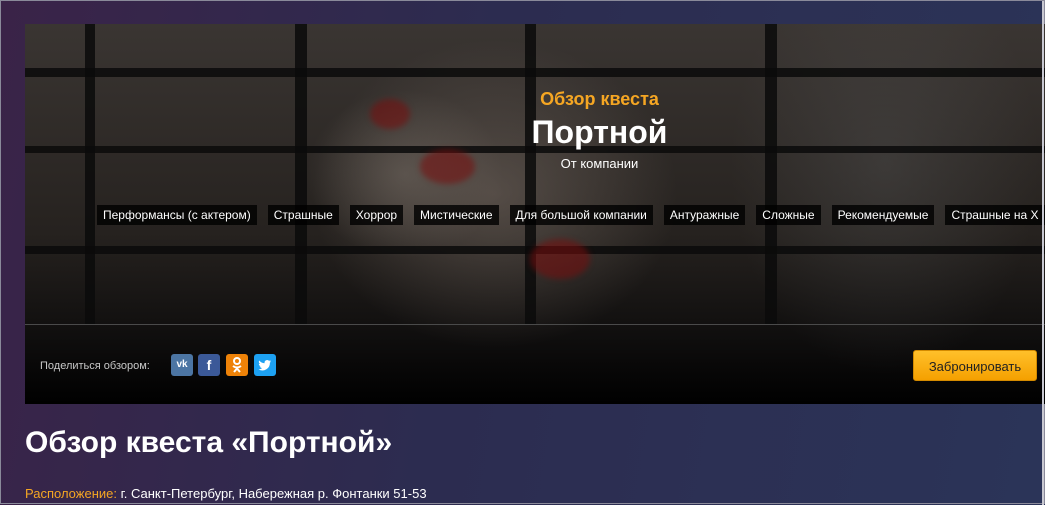  Describe the element at coordinates (303, 215) in the screenshot. I see `tag-chip: Страшные` at that location.